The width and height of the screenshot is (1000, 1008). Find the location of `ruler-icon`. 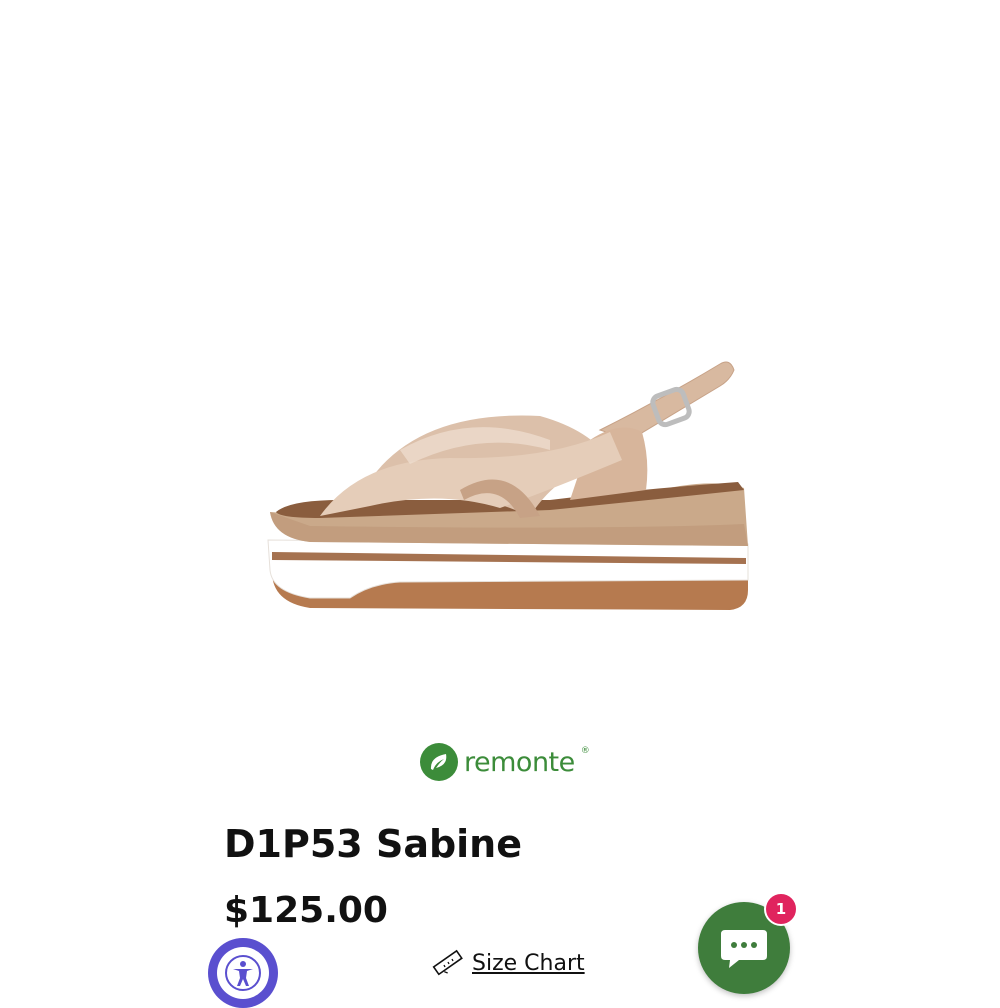

ruler-icon is located at coordinates (447, 962).